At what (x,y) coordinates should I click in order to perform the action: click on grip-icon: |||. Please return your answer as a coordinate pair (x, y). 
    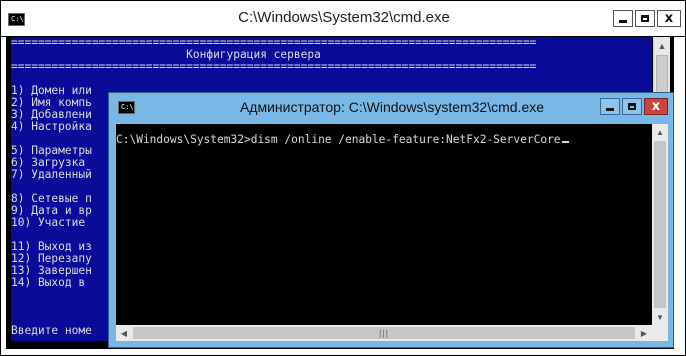
    Looking at the image, I should click on (383, 333).